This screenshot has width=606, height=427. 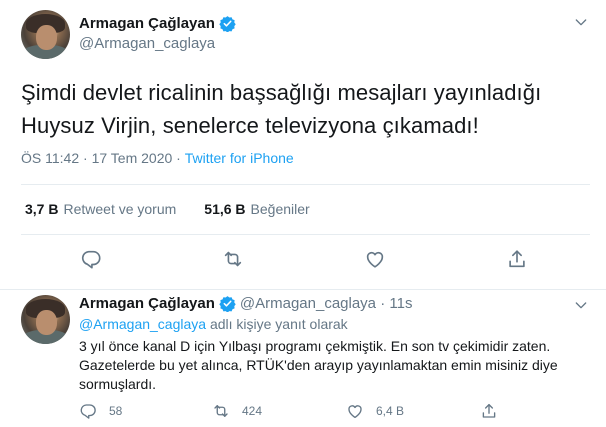 I want to click on reply-retweet-button: 424, so click(x=237, y=411).